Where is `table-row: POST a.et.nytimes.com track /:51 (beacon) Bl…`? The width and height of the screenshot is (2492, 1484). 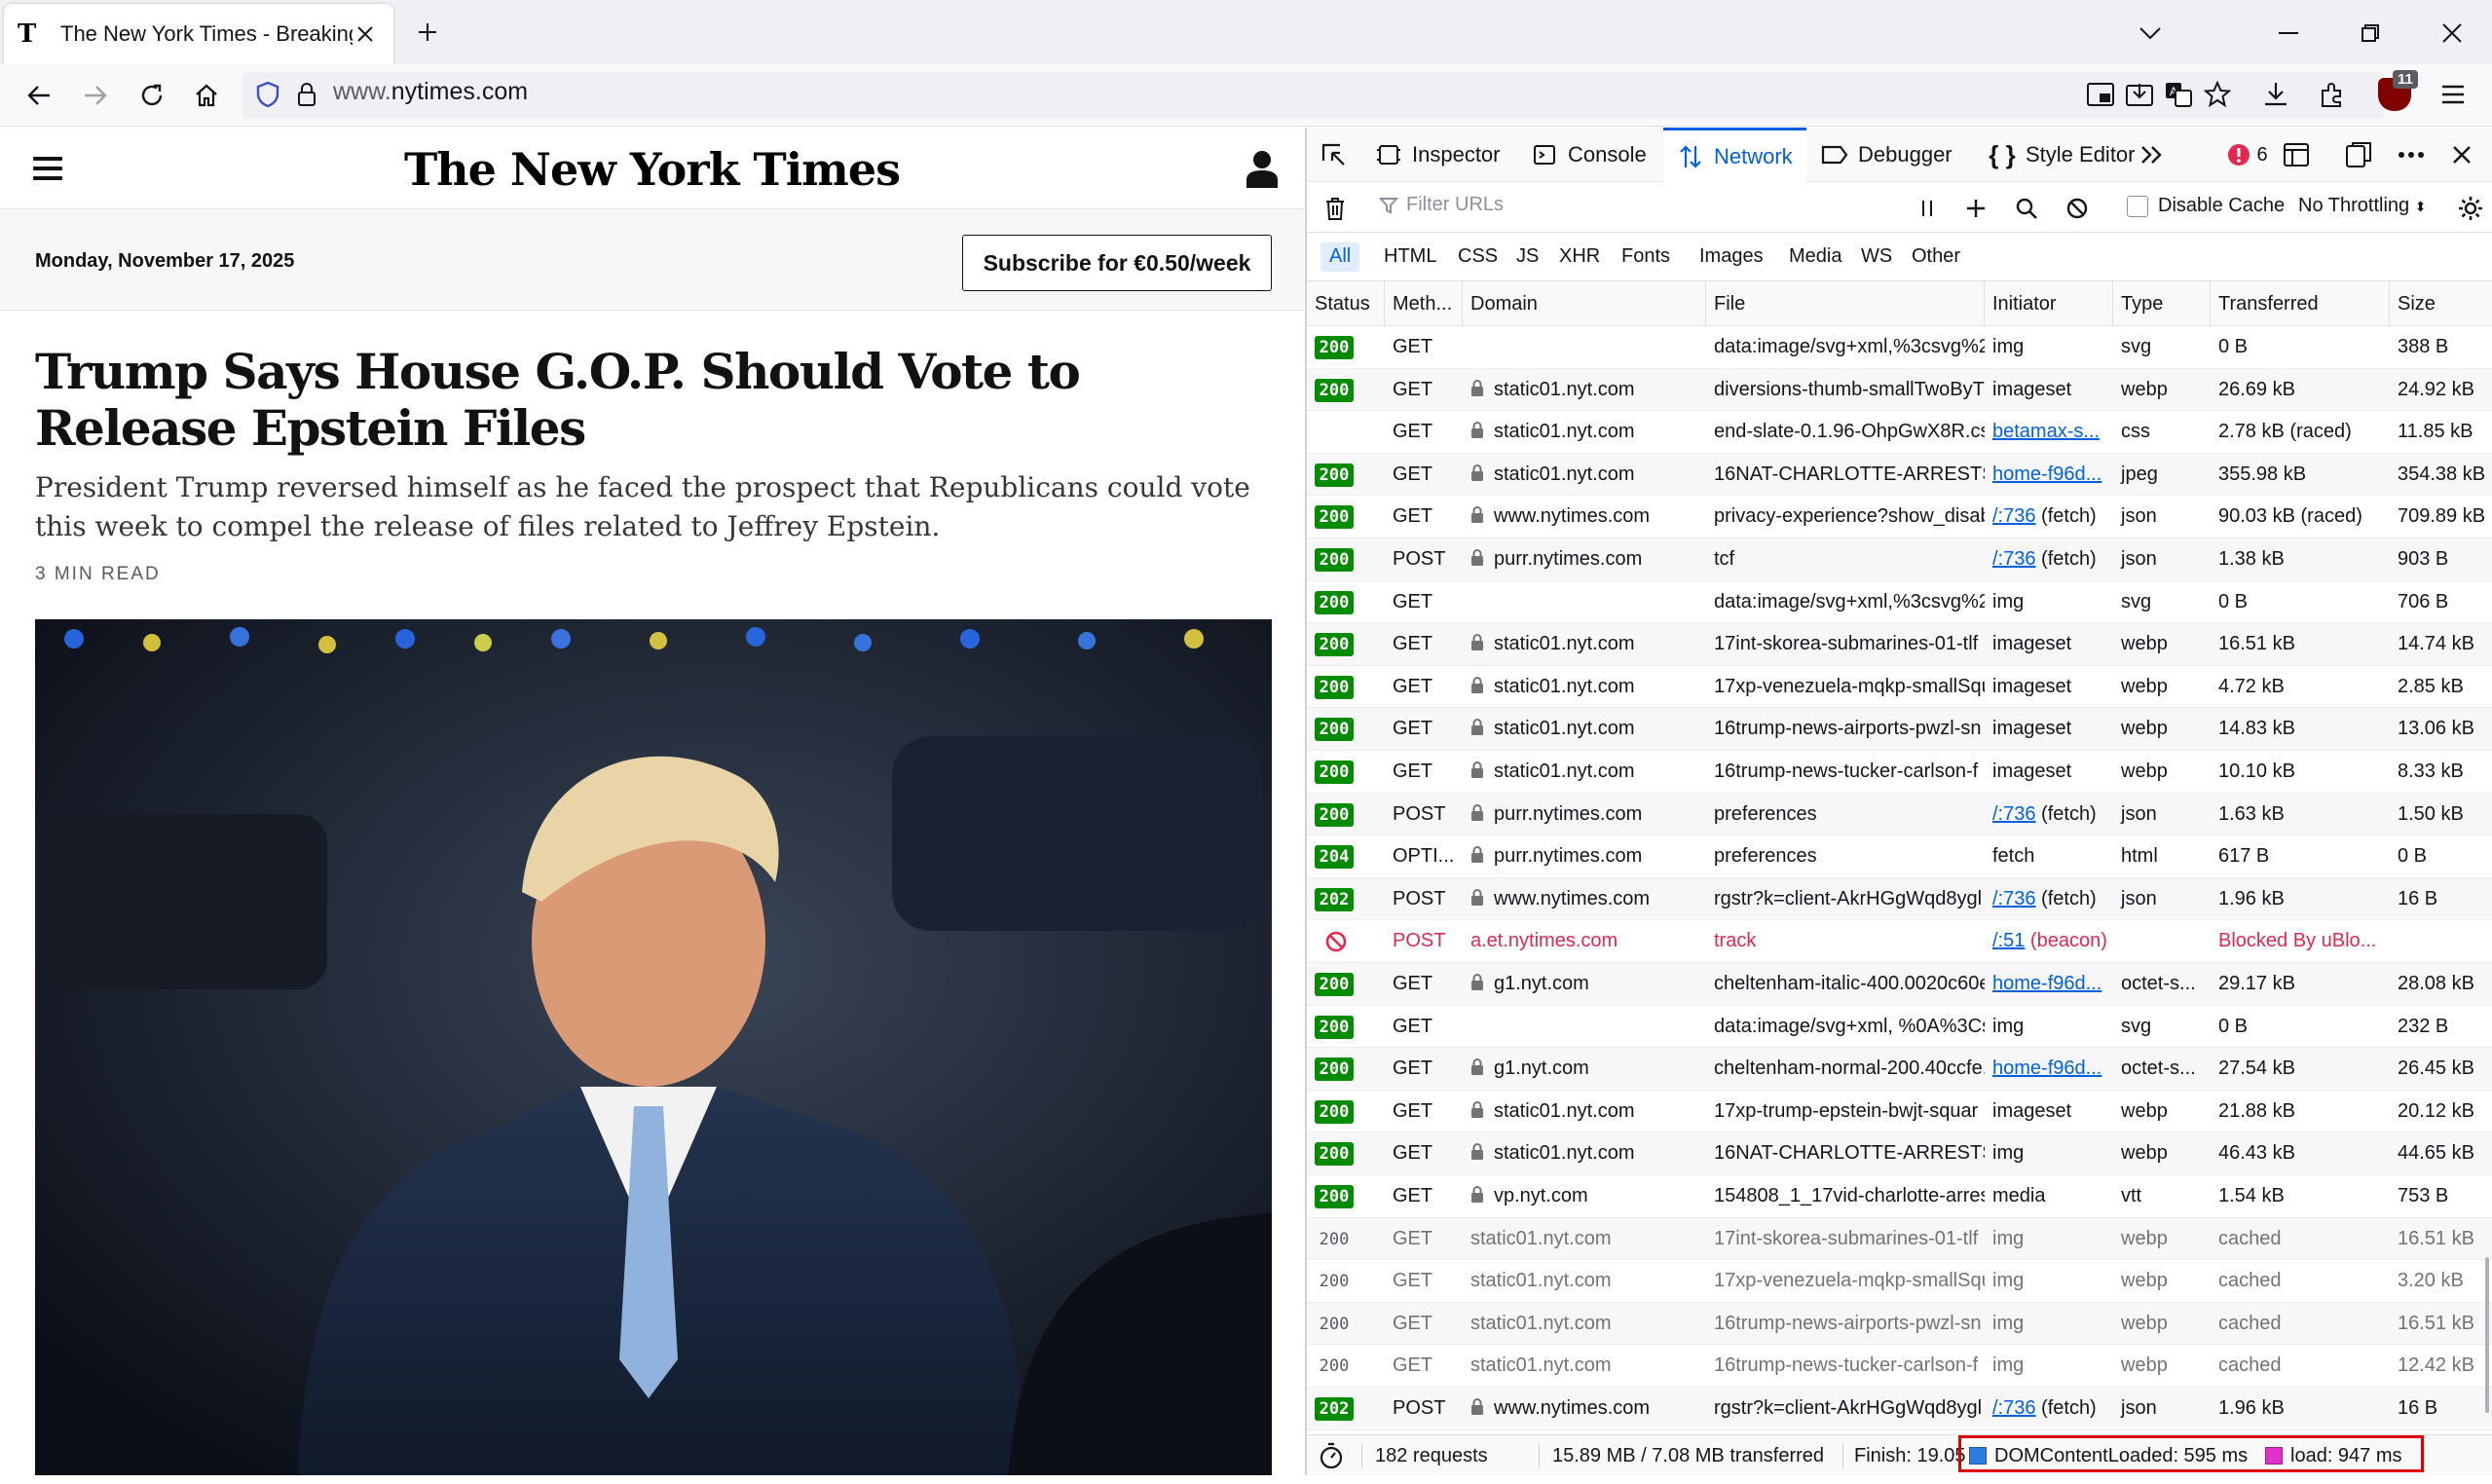
table-row: POST a.et.nytimes.com track /:51 (beacon) Bl… is located at coordinates (1899, 941).